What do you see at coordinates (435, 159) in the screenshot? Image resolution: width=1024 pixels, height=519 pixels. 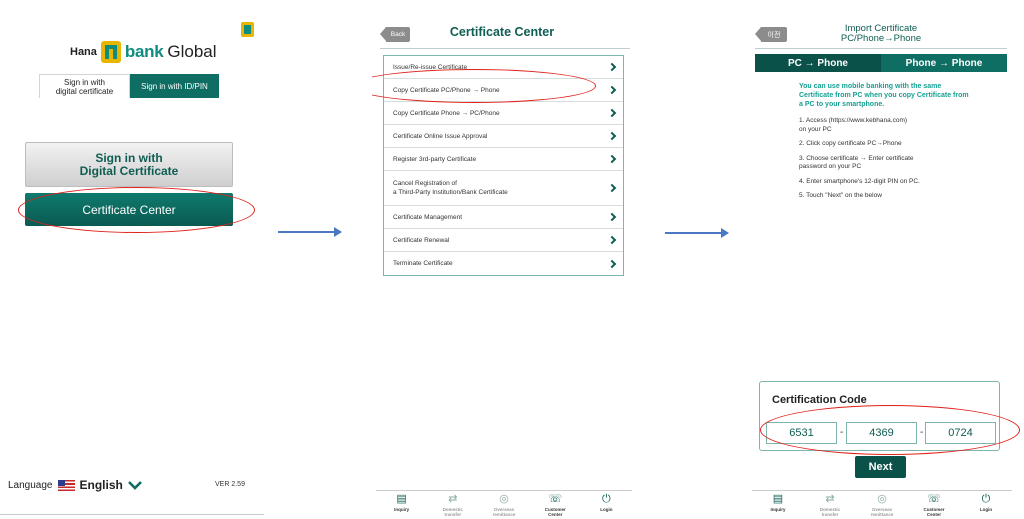 I see `menu-item-label: Register 3rd-party Certificate` at bounding box center [435, 159].